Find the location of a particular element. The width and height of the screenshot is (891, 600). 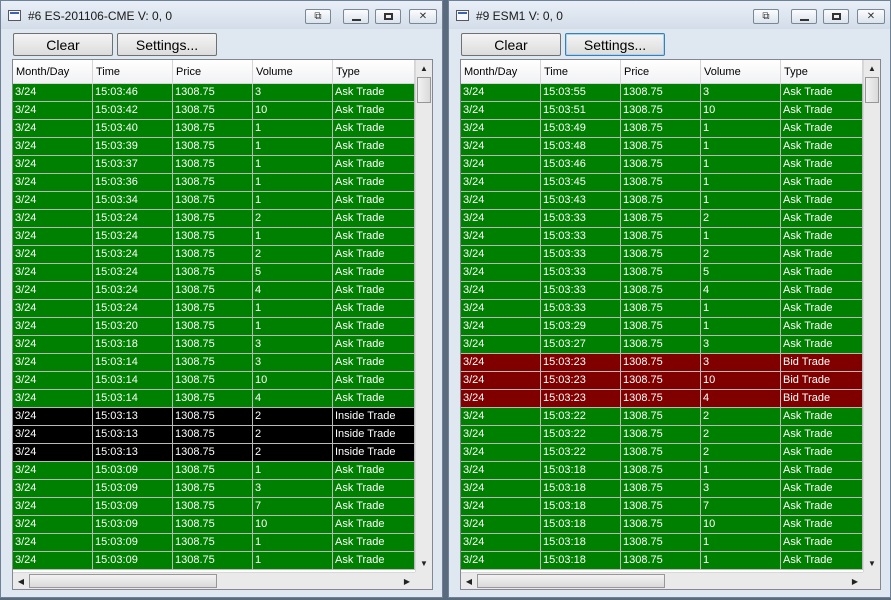

table-row: 3/24 15:03:46 1308.75 3 Ask Trade is located at coordinates (214, 93).